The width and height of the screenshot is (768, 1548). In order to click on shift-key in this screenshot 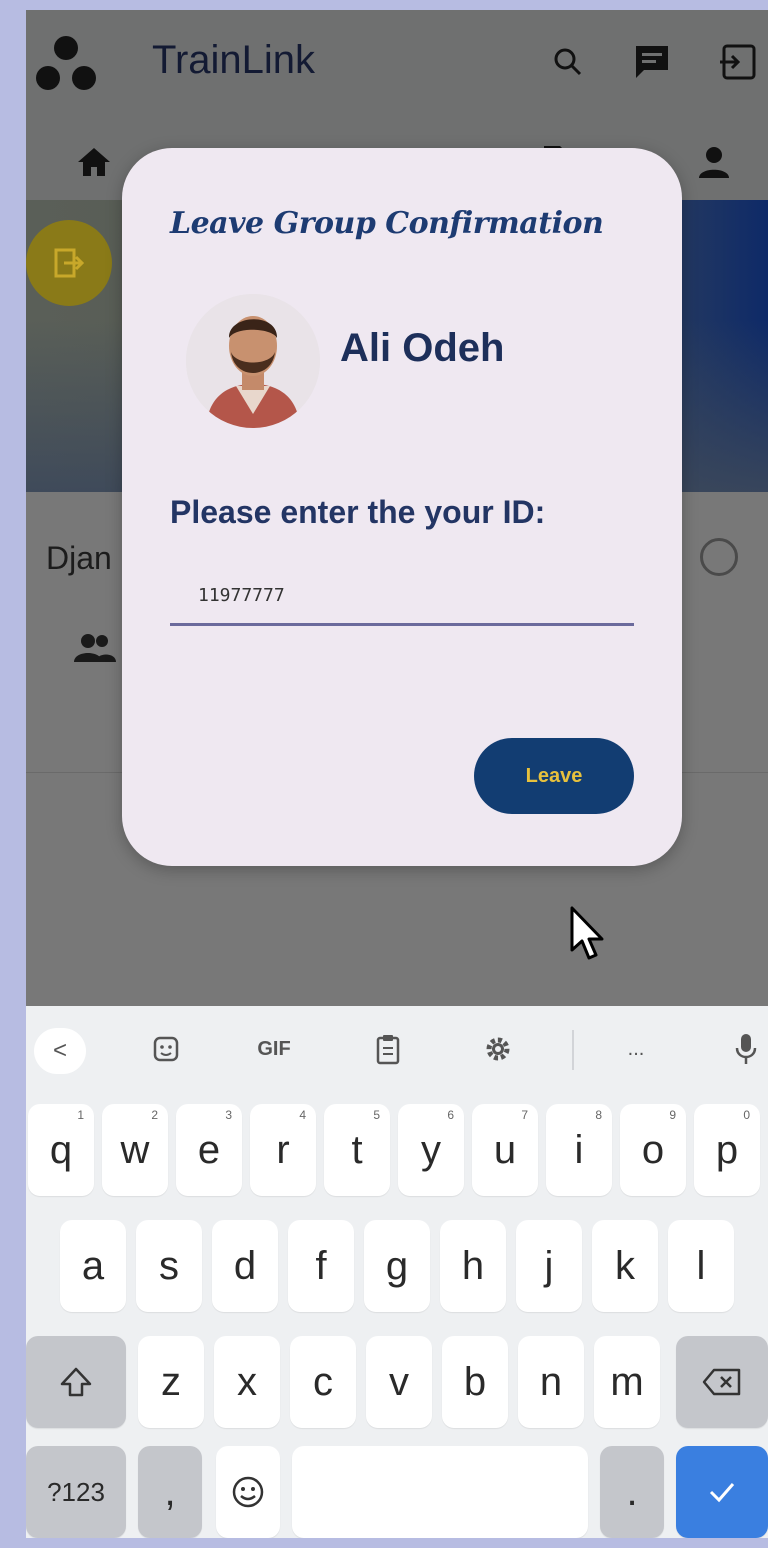, I will do `click(76, 1382)`.